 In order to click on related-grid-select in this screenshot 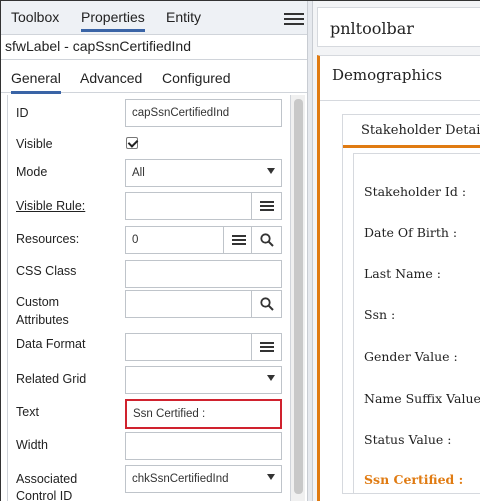, I will do `click(203, 380)`.